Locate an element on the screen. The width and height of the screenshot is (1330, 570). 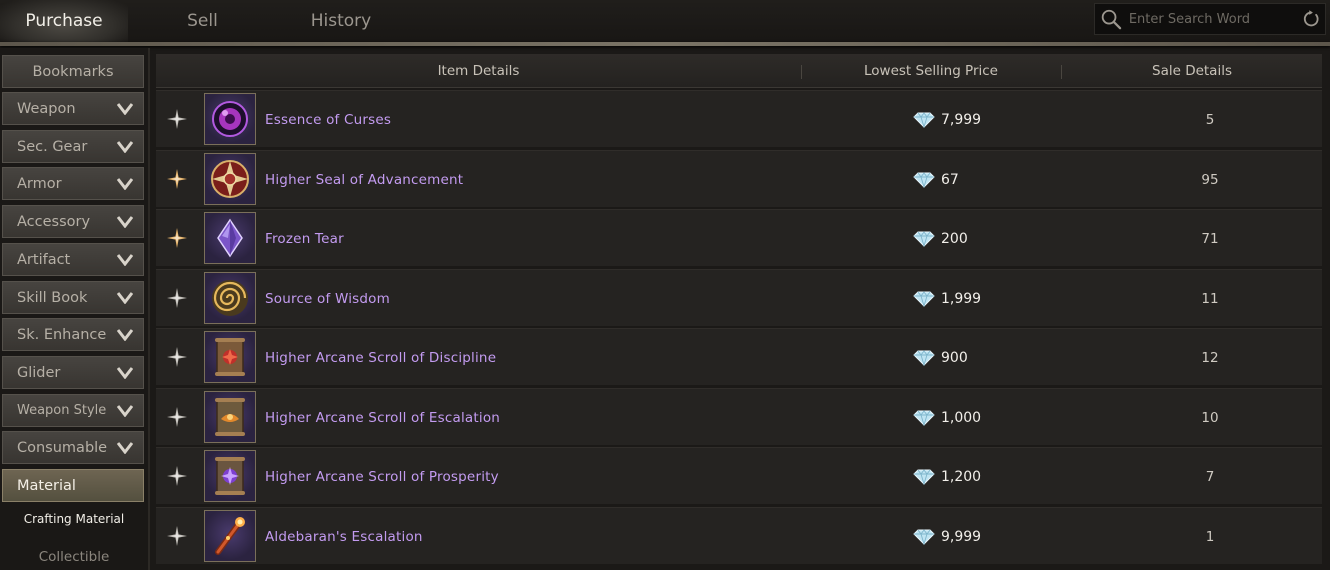
sale-count: 10 is located at coordinates (1210, 417).